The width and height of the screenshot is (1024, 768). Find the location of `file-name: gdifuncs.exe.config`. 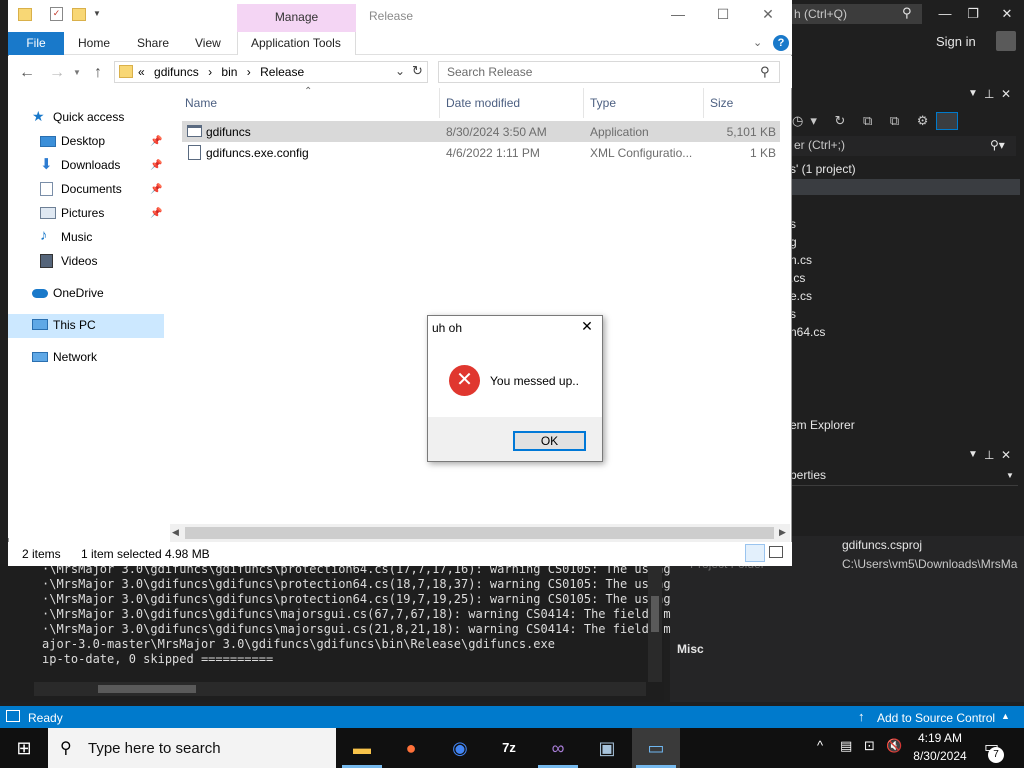

file-name: gdifuncs.exe.config is located at coordinates (257, 153).